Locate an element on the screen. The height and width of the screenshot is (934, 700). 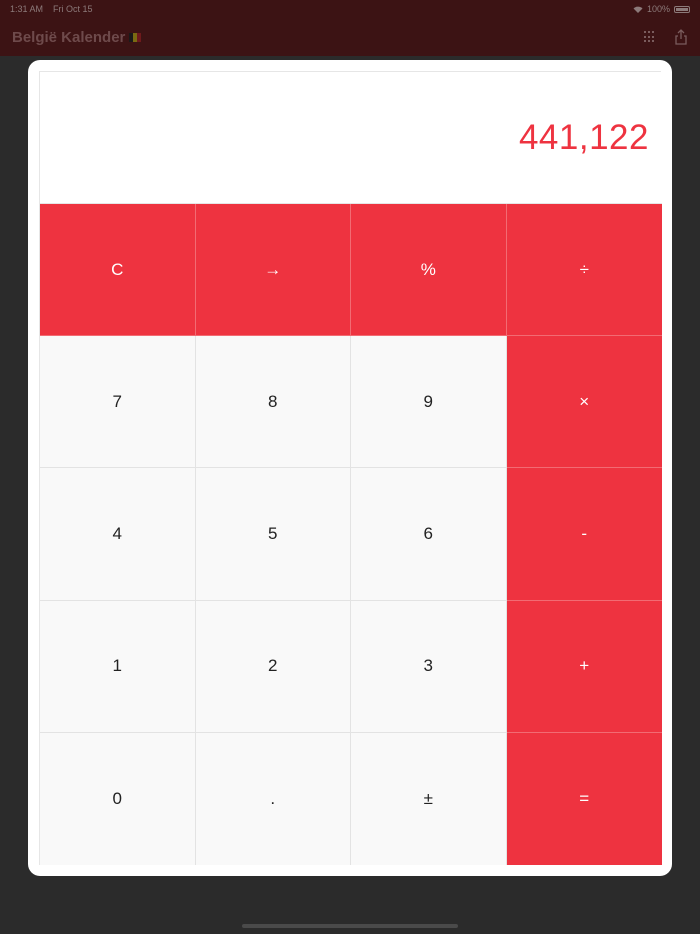
key-digit-3-button: 3 is located at coordinates (429, 666).